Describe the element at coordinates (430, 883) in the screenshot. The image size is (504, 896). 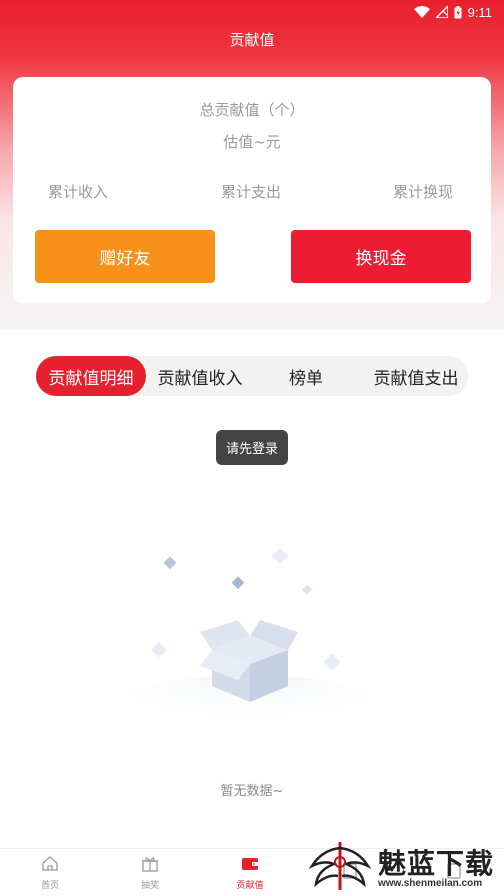
I see `watermark-url: www.shenmeilan.com` at that location.